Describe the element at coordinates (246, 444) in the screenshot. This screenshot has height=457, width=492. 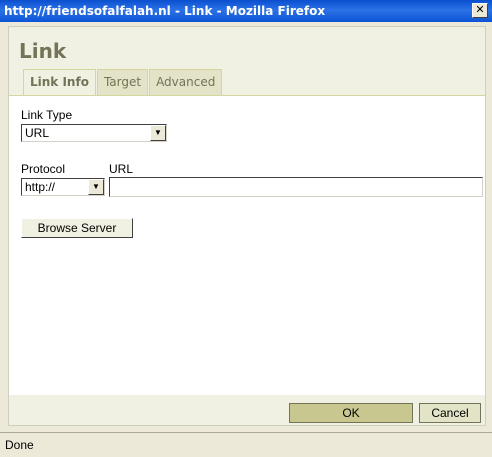
I see `status-bar: Done` at that location.